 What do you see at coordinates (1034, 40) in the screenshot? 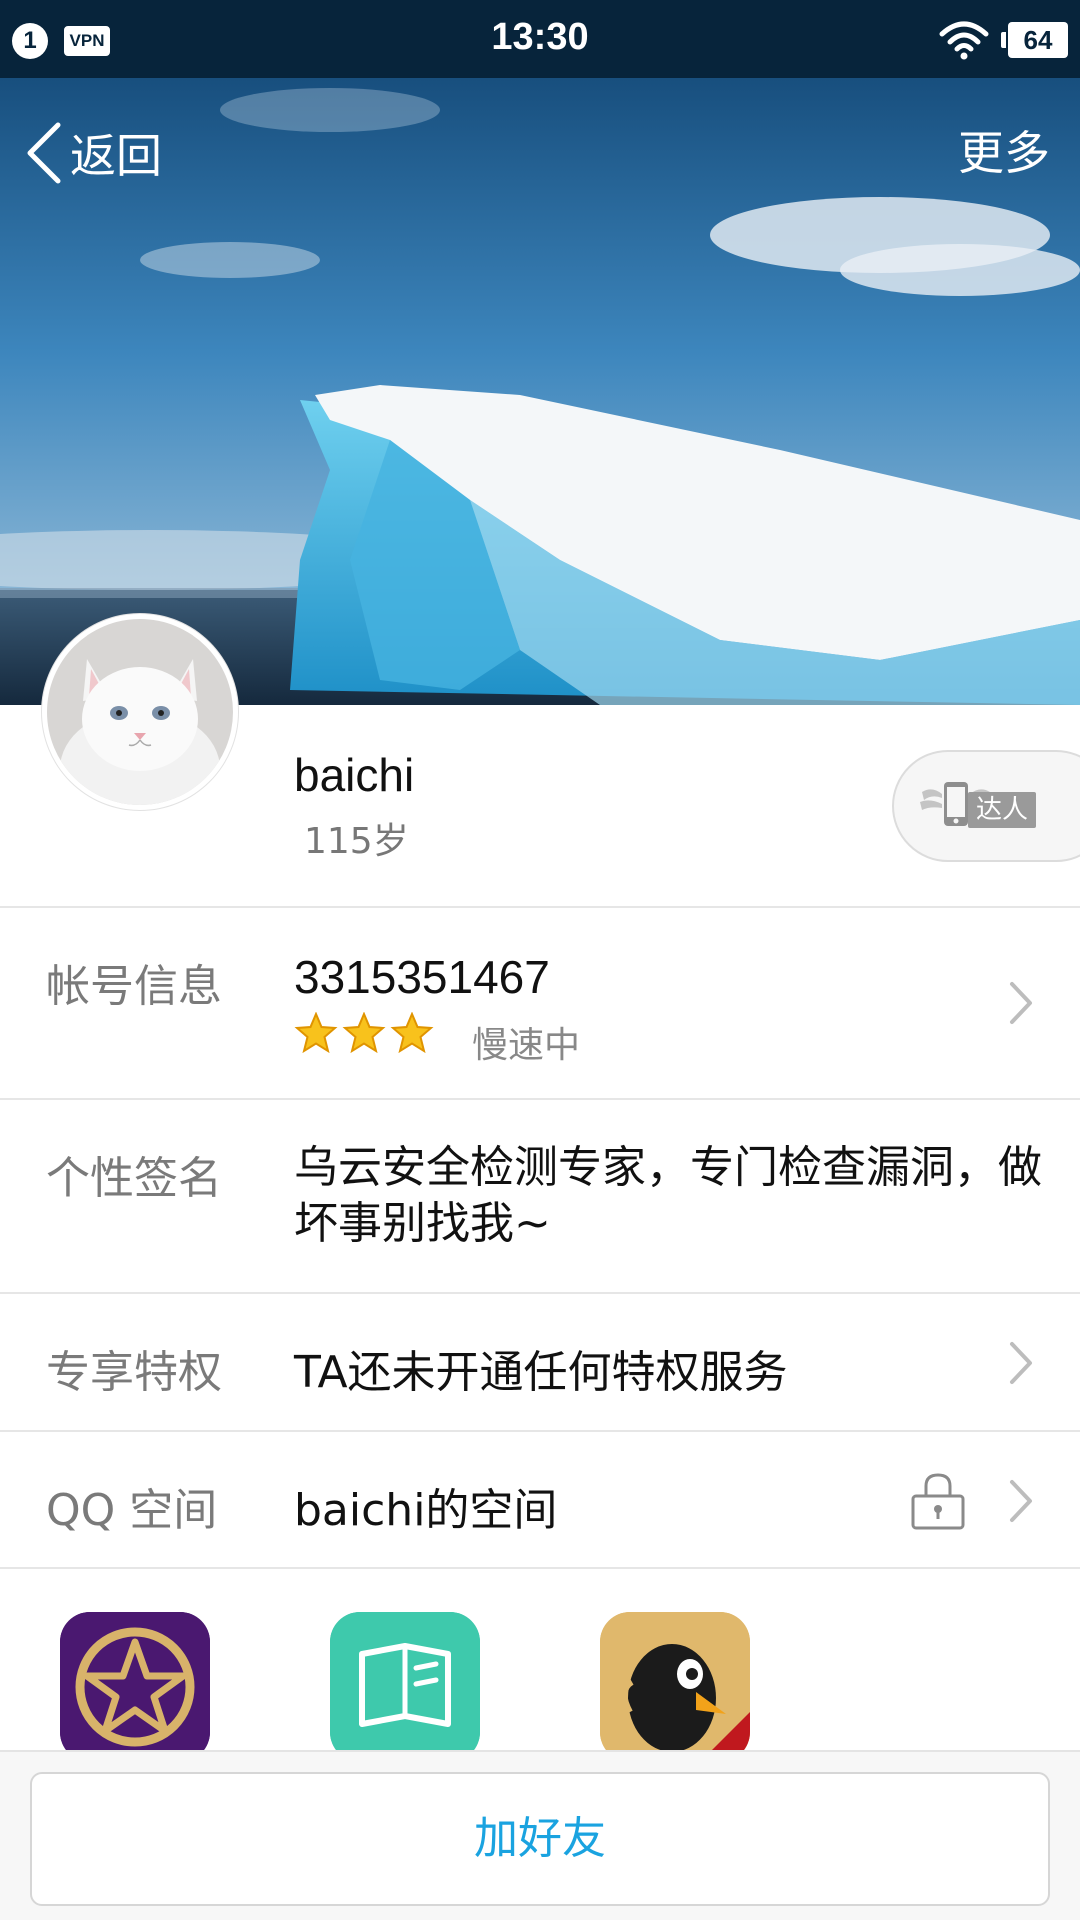
I see `battery-icon: 64` at bounding box center [1034, 40].